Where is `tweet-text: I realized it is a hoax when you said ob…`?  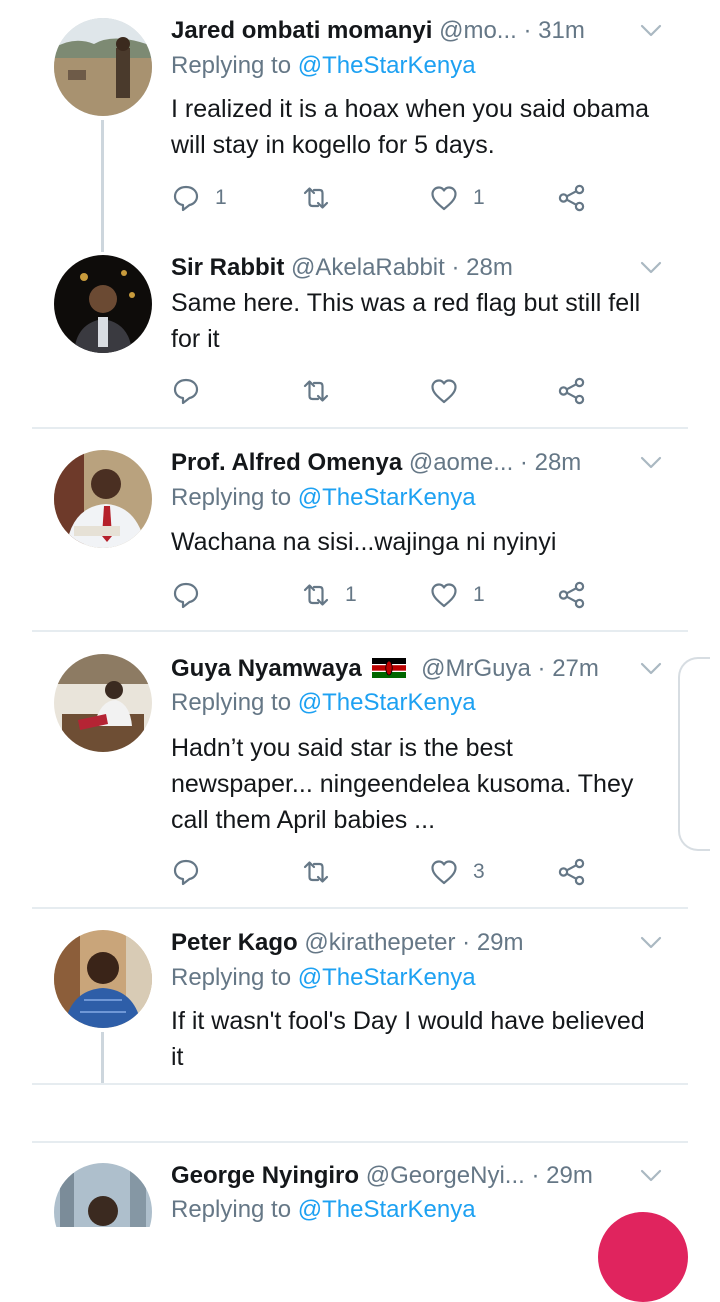 tweet-text: I realized it is a hoax when you said ob… is located at coordinates (410, 127).